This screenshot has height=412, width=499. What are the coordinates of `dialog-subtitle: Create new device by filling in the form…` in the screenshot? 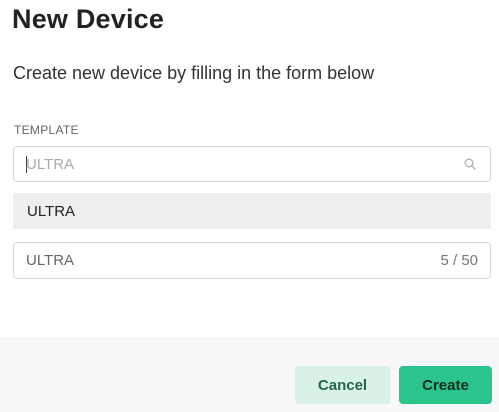 It's located at (194, 73).